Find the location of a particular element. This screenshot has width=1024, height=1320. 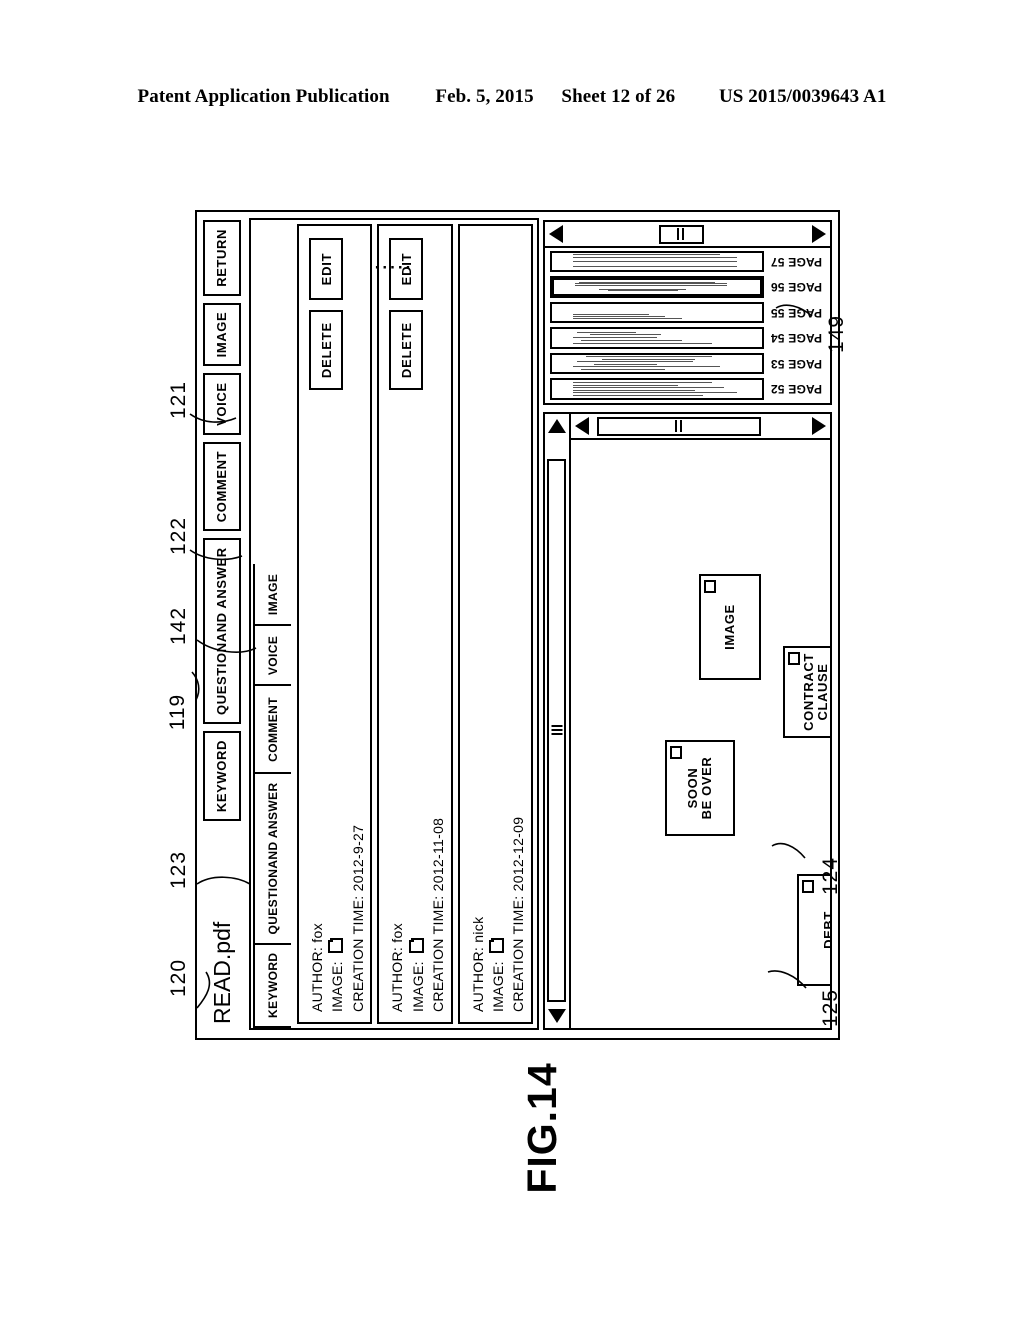

page-thumbnail-item: PAGE 55 is located at coordinates (687, 313).